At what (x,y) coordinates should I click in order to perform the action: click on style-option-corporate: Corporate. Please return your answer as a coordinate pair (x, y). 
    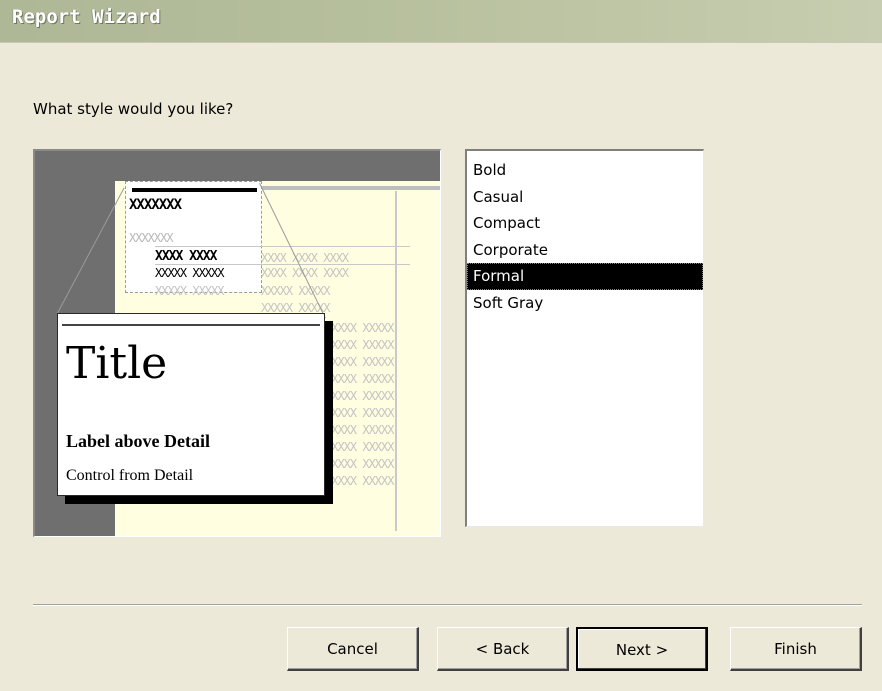
    Looking at the image, I should click on (585, 250).